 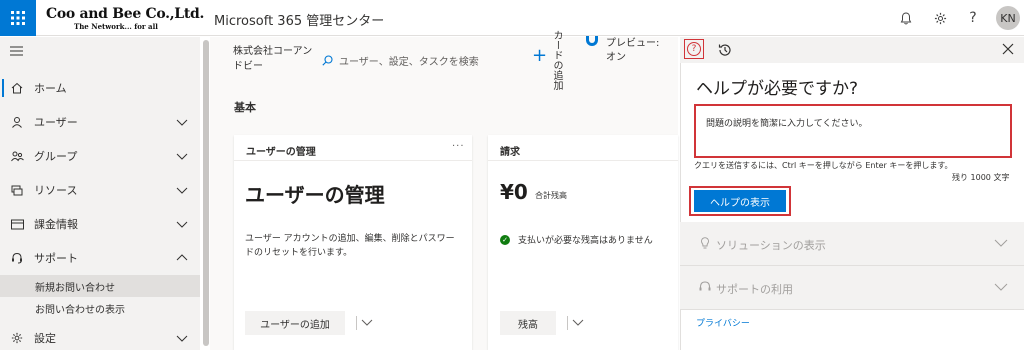 I want to click on close-button, so click(x=1008, y=49).